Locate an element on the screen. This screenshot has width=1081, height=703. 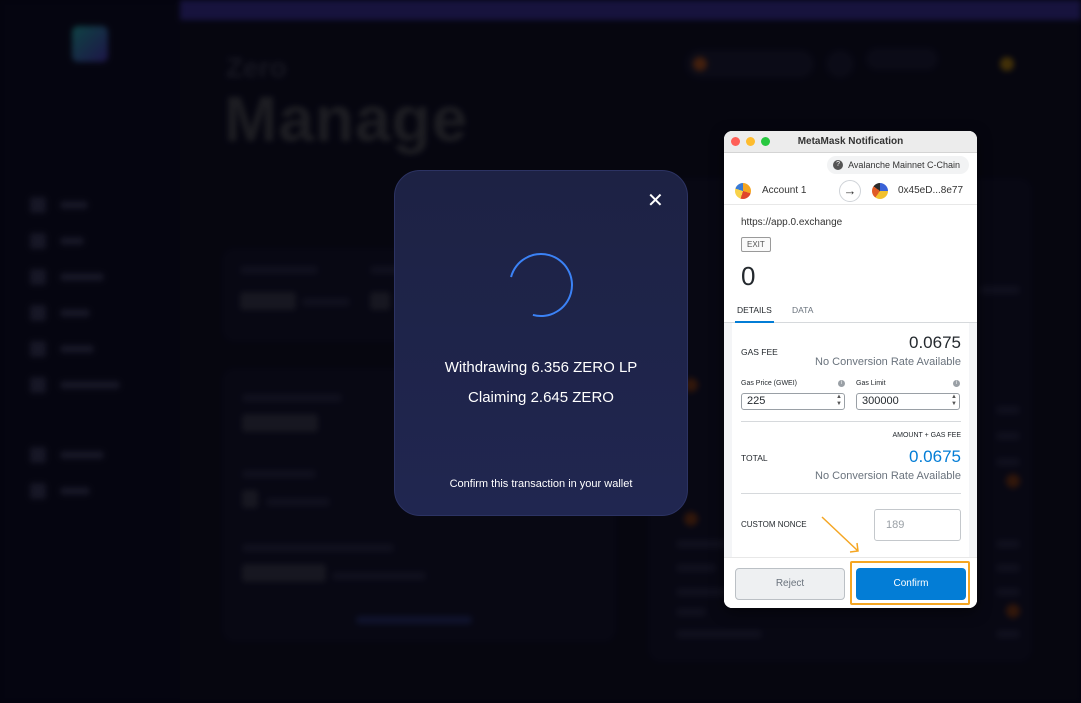
from-account: Account 1 is located at coordinates (784, 190).